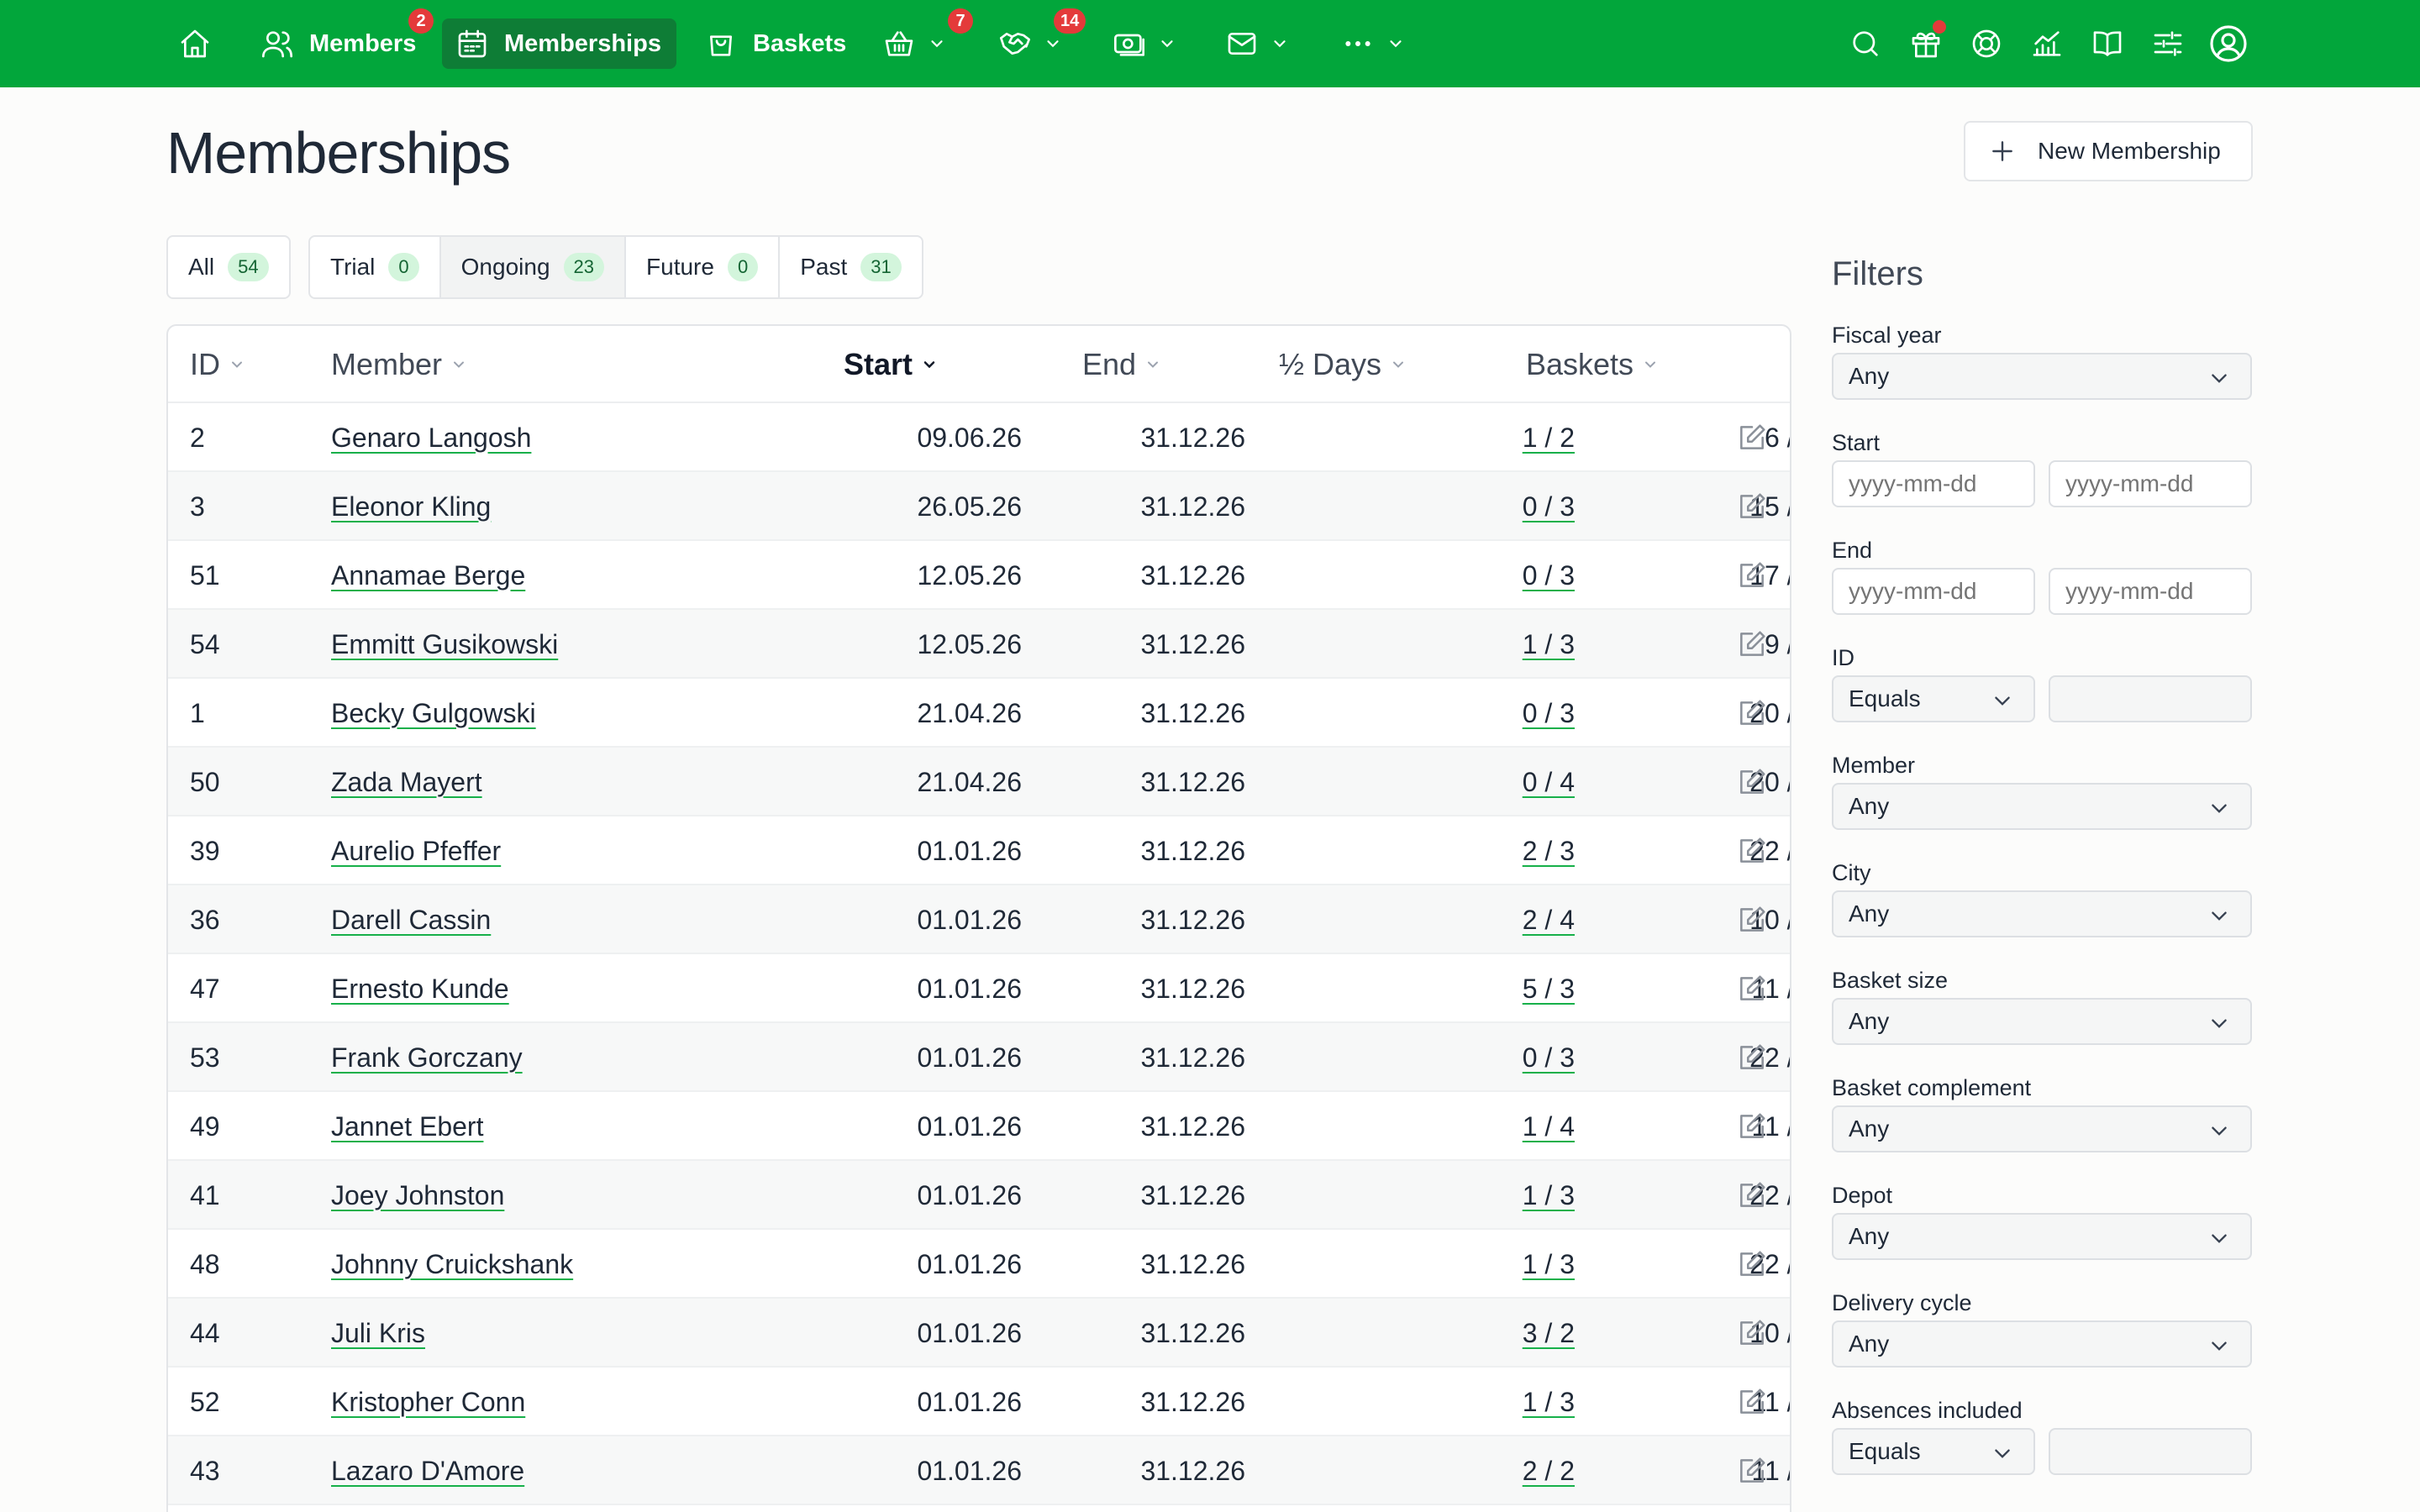 This screenshot has height=1512, width=2420. What do you see at coordinates (2108, 151) in the screenshot?
I see `new-membership-button: New Membership` at bounding box center [2108, 151].